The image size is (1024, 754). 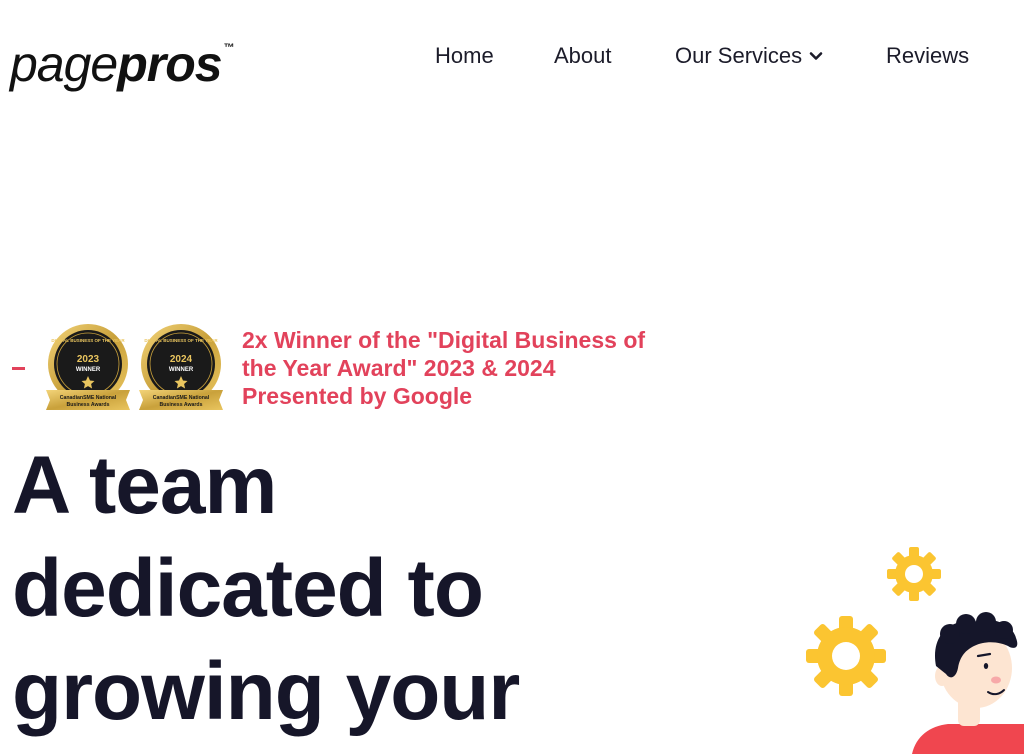 What do you see at coordinates (357, 396) in the screenshot?
I see `award-text-line3: Presented by Google` at bounding box center [357, 396].